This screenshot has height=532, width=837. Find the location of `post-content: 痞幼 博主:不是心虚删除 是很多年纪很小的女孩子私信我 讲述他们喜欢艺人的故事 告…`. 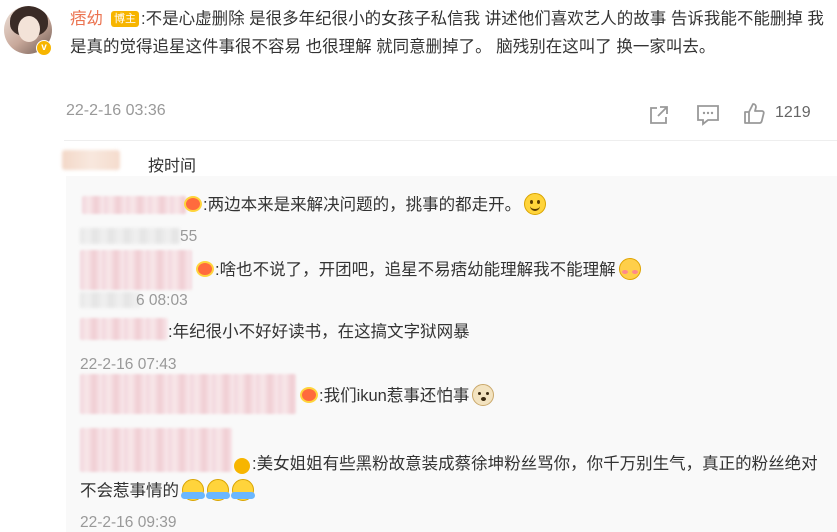

post-content: 痞幼 博主:不是心虚删除 是很多年纪很小的女孩子私信我 讲述他们喜欢艺人的故事 告… is located at coordinates (450, 33).